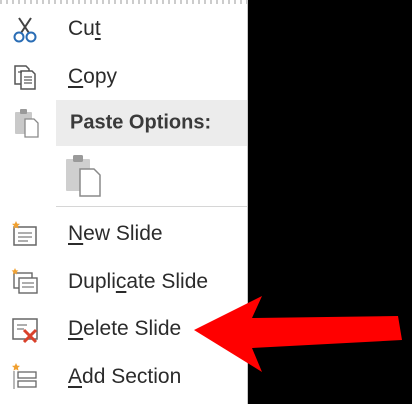  Describe the element at coordinates (93, 76) in the screenshot. I see `copy-label: Copy` at that location.